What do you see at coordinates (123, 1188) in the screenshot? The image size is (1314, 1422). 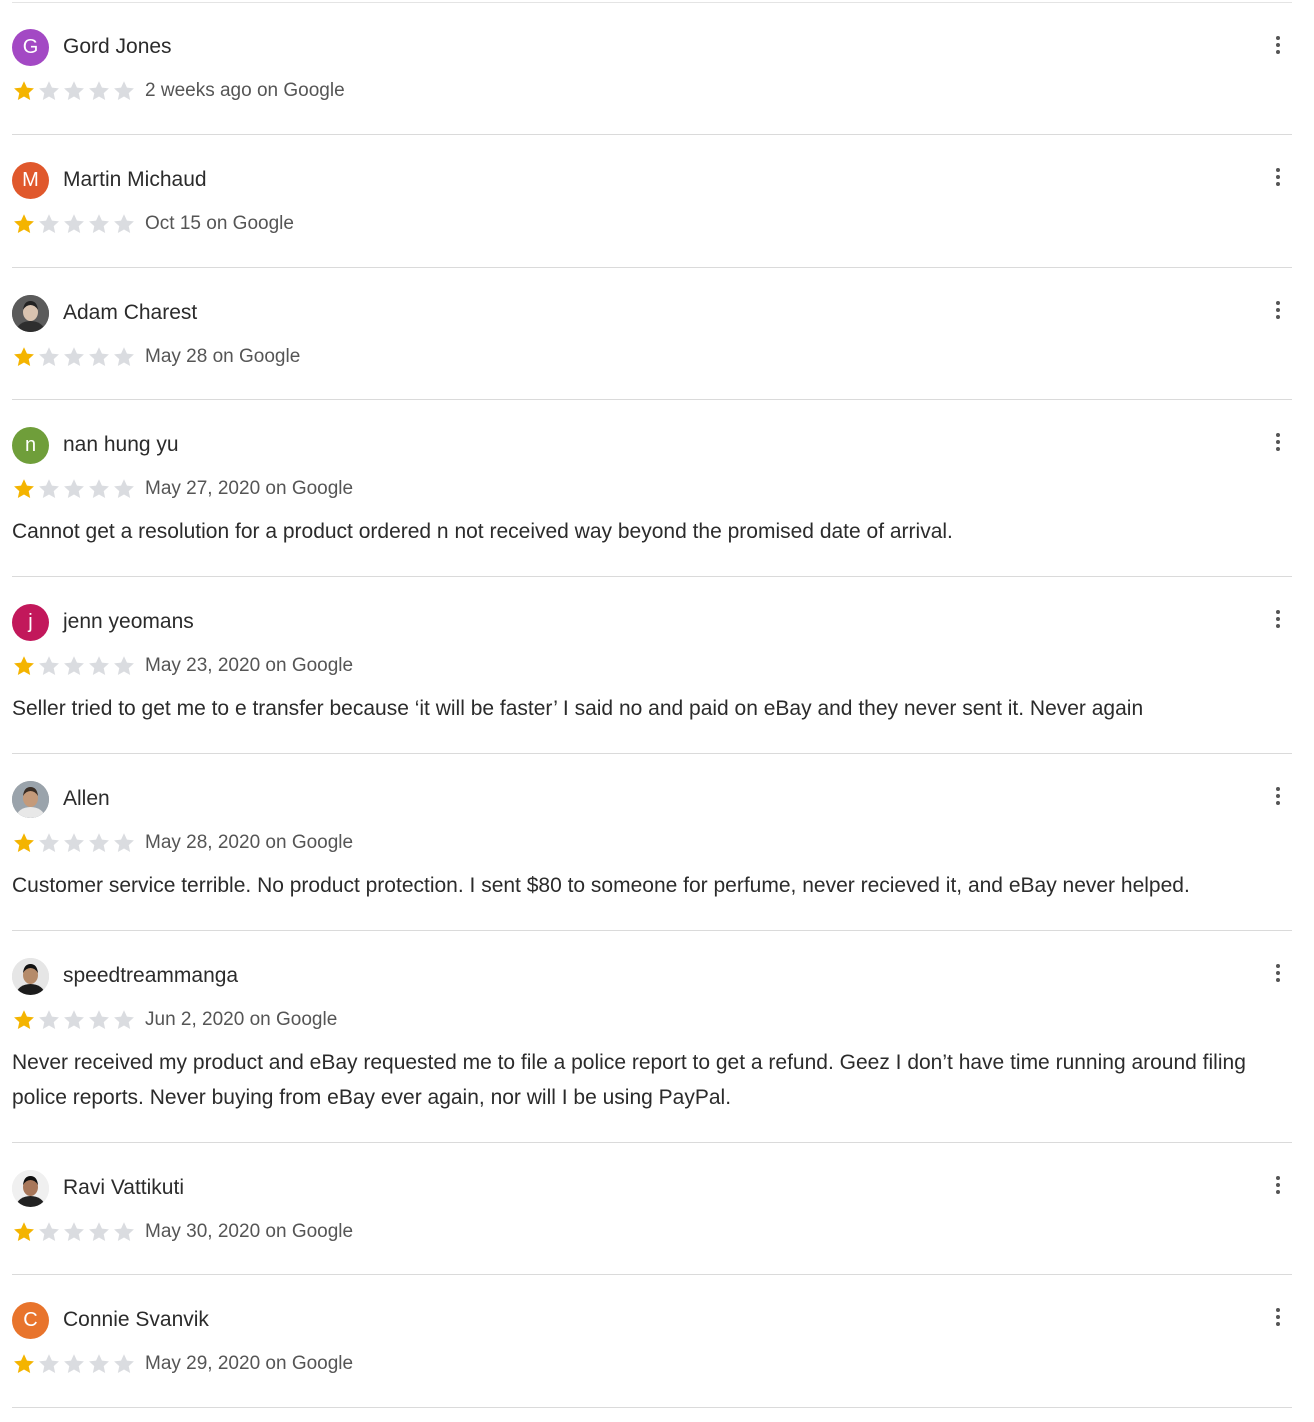 I see `reviewer-name: Ravi Vattikuti` at bounding box center [123, 1188].